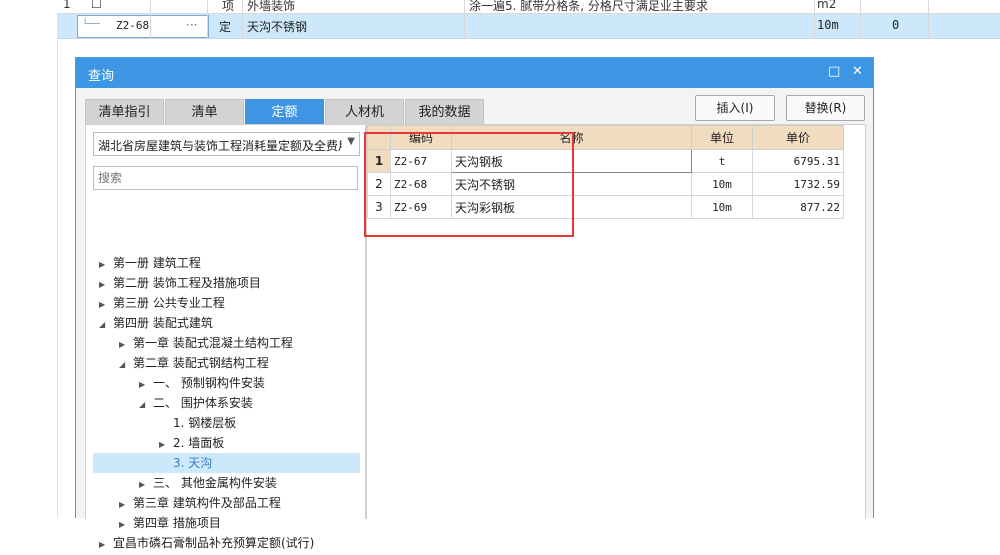  Describe the element at coordinates (156, 323) in the screenshot. I see `tree-item: ◢ 第四册 装配式建筑` at that location.